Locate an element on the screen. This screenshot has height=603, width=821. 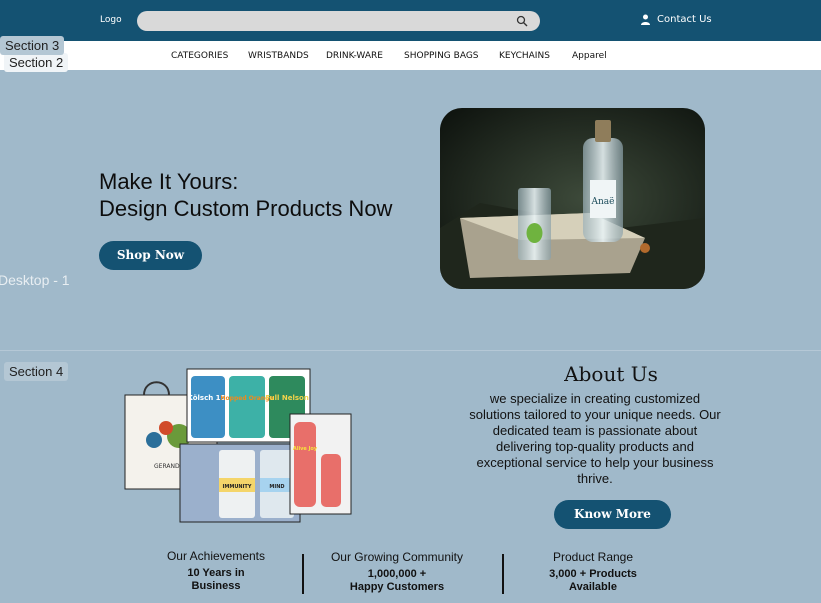
stat-value-line2: Business is located at coordinates (216, 586).